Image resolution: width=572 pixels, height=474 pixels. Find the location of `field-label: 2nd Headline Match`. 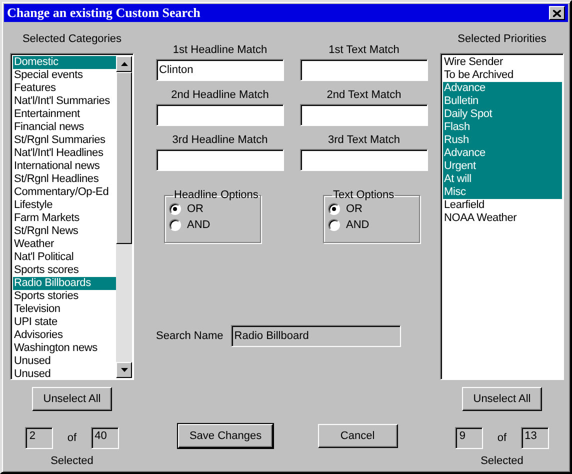

field-label: 2nd Headline Match is located at coordinates (220, 95).